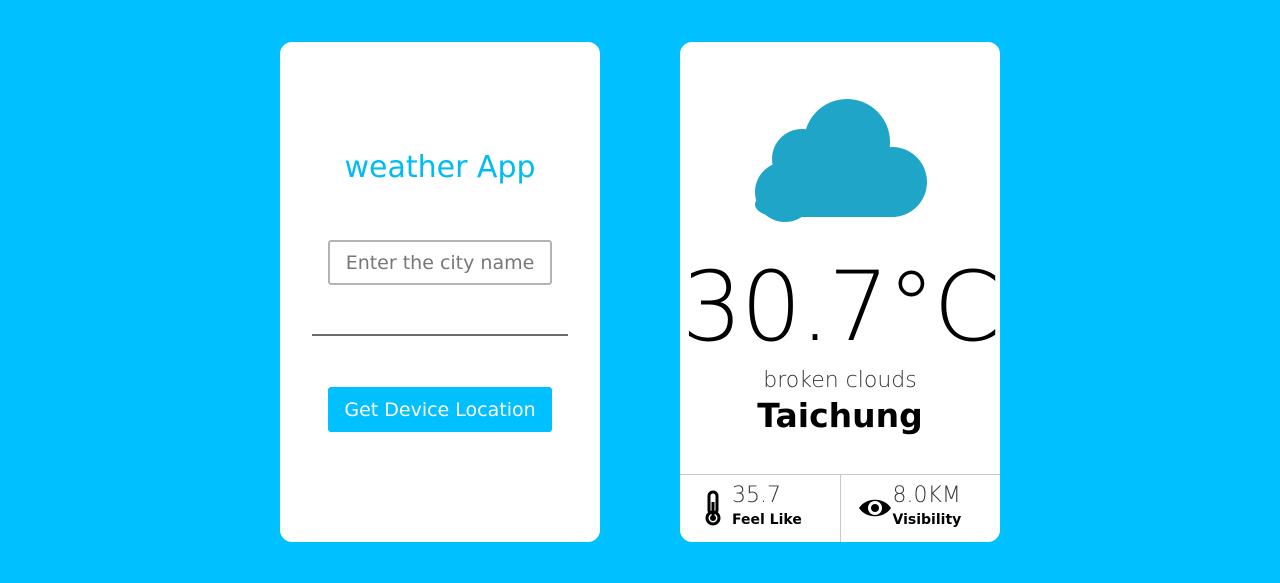 The width and height of the screenshot is (1280, 583). Describe the element at coordinates (841, 160) in the screenshot. I see `cloud-icon` at that location.